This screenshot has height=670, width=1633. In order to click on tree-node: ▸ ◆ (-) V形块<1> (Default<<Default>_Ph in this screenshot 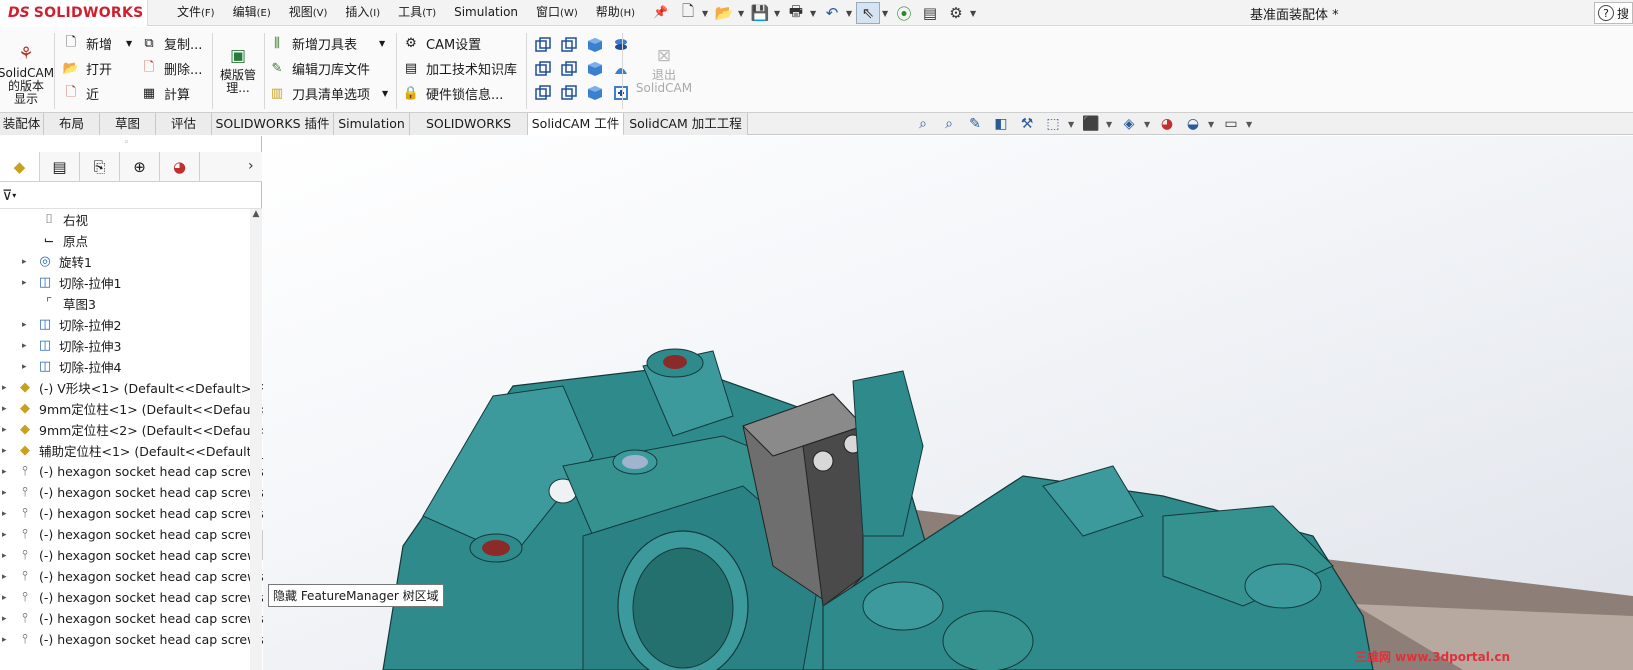, I will do `click(137, 387)`.